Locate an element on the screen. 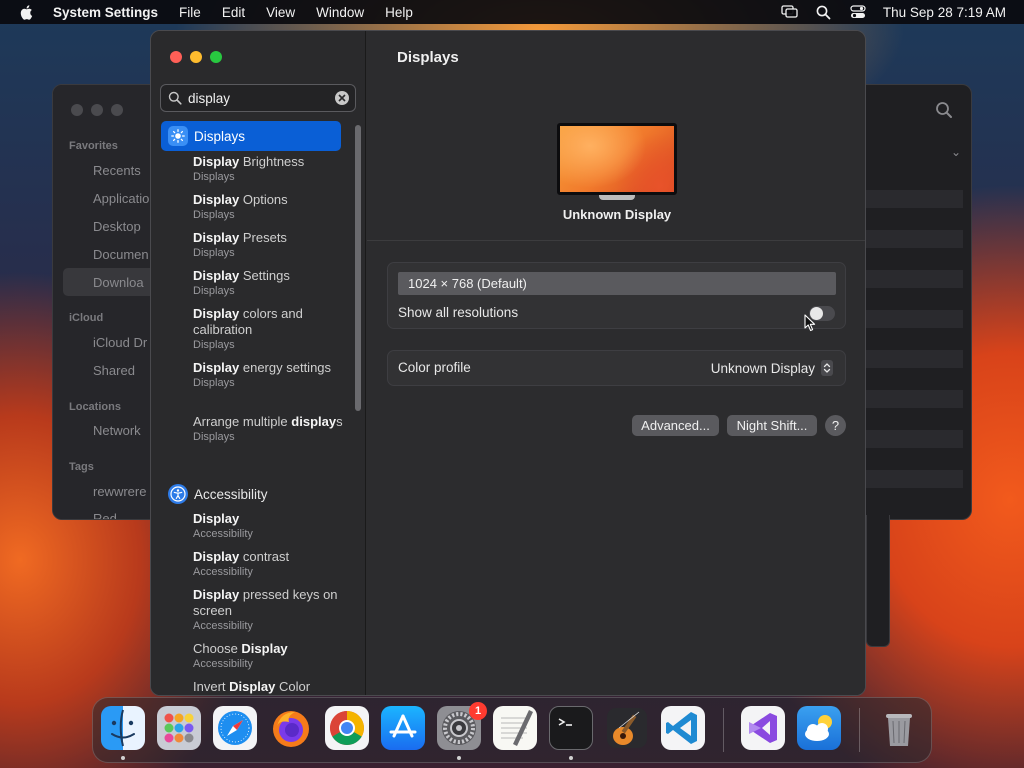  search-field is located at coordinates (258, 98).